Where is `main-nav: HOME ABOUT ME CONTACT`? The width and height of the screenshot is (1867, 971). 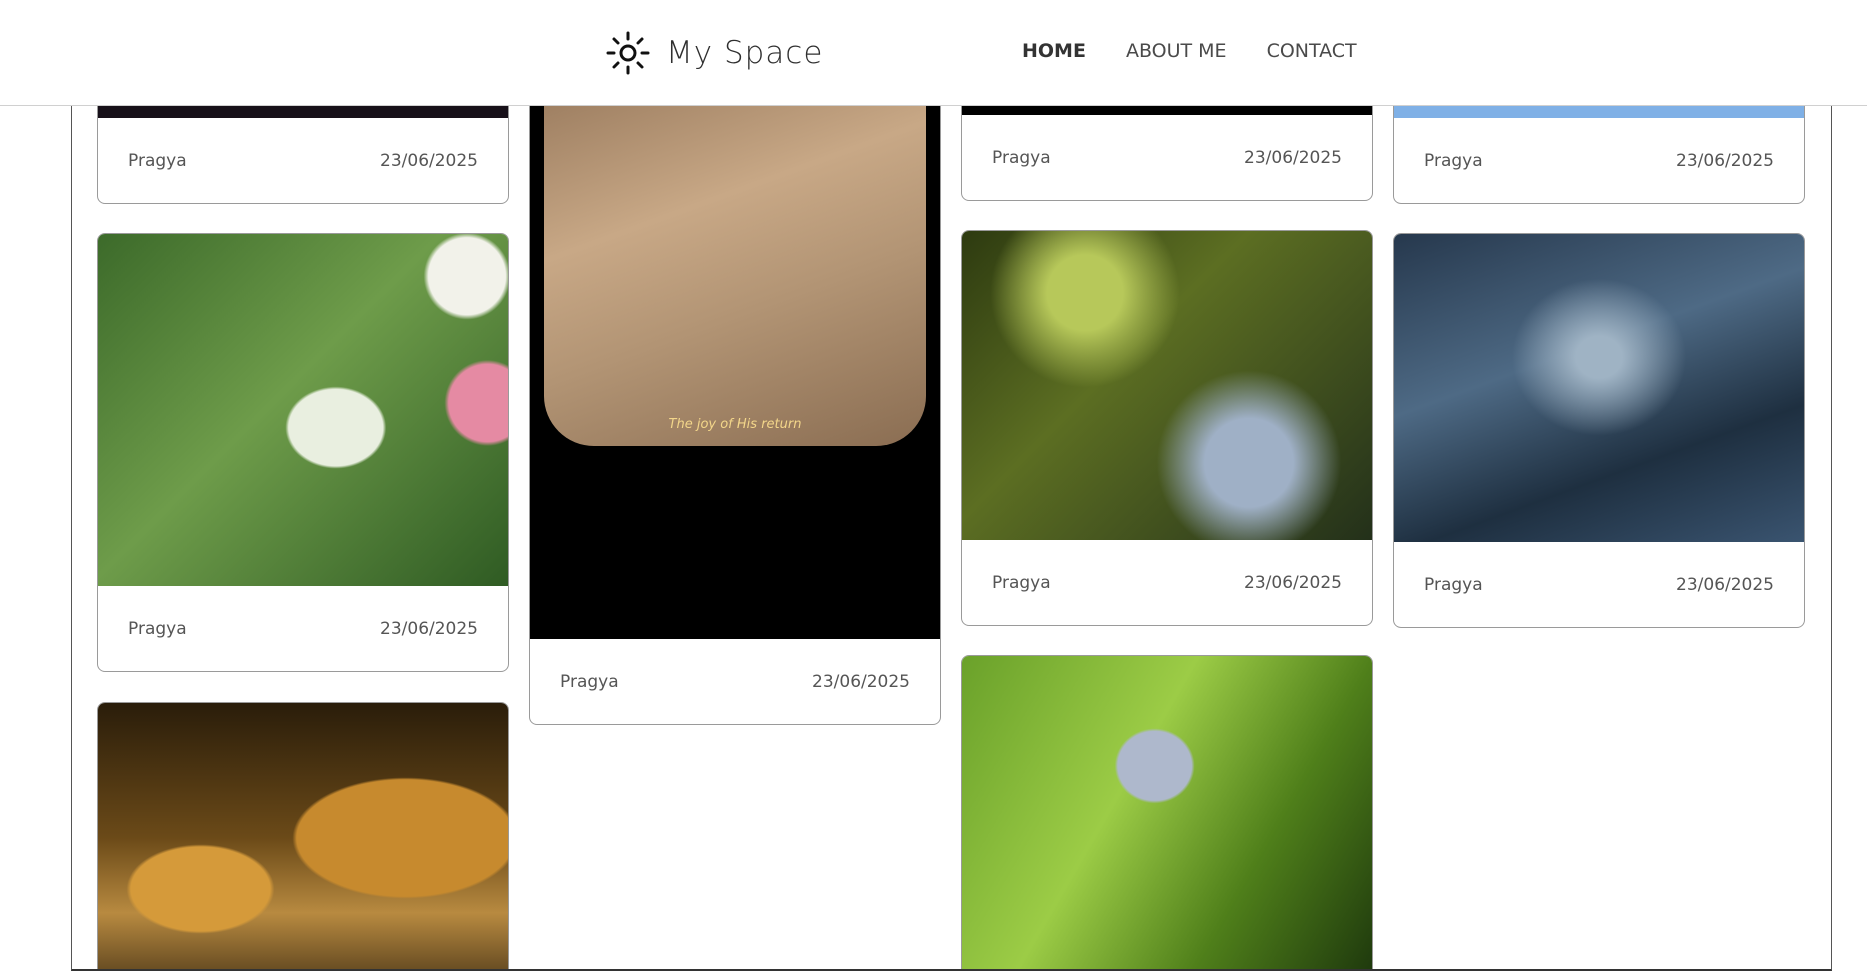 main-nav: HOME ABOUT ME CONTACT is located at coordinates (1209, 51).